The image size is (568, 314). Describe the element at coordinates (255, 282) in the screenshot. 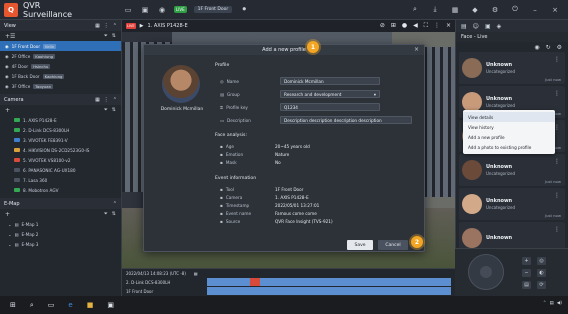

I see `event-marker` at that location.